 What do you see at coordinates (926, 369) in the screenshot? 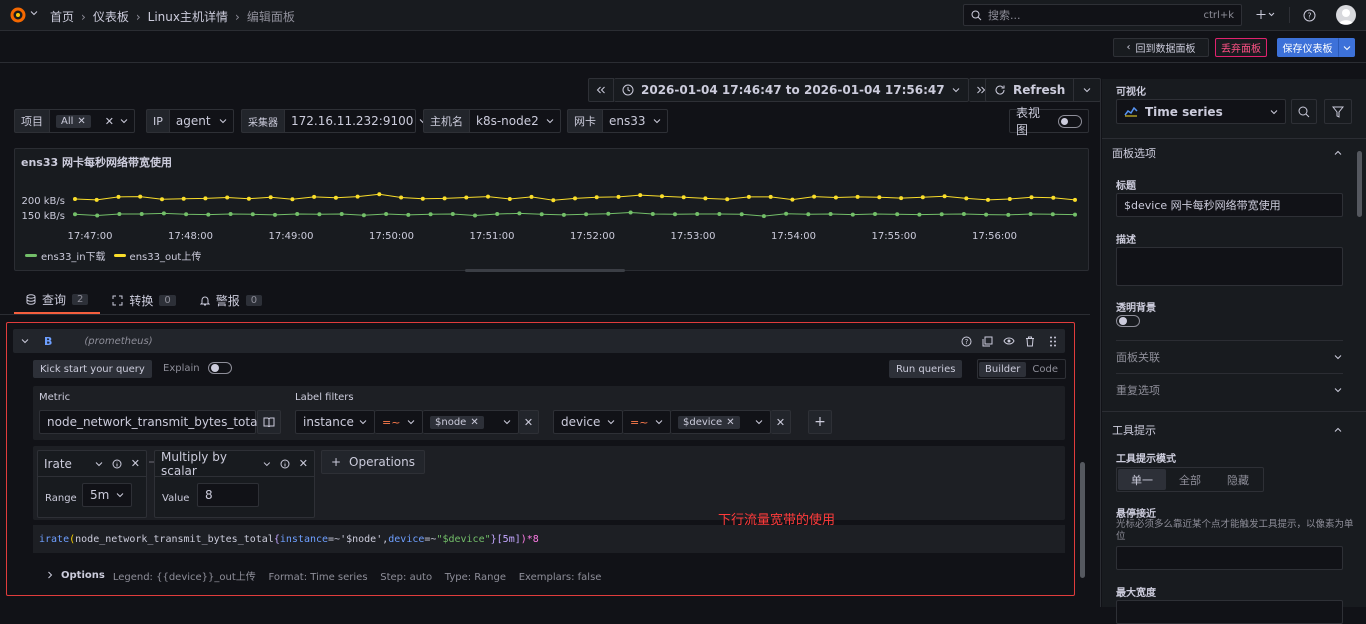
I see `run-queries-button: Run queries` at bounding box center [926, 369].